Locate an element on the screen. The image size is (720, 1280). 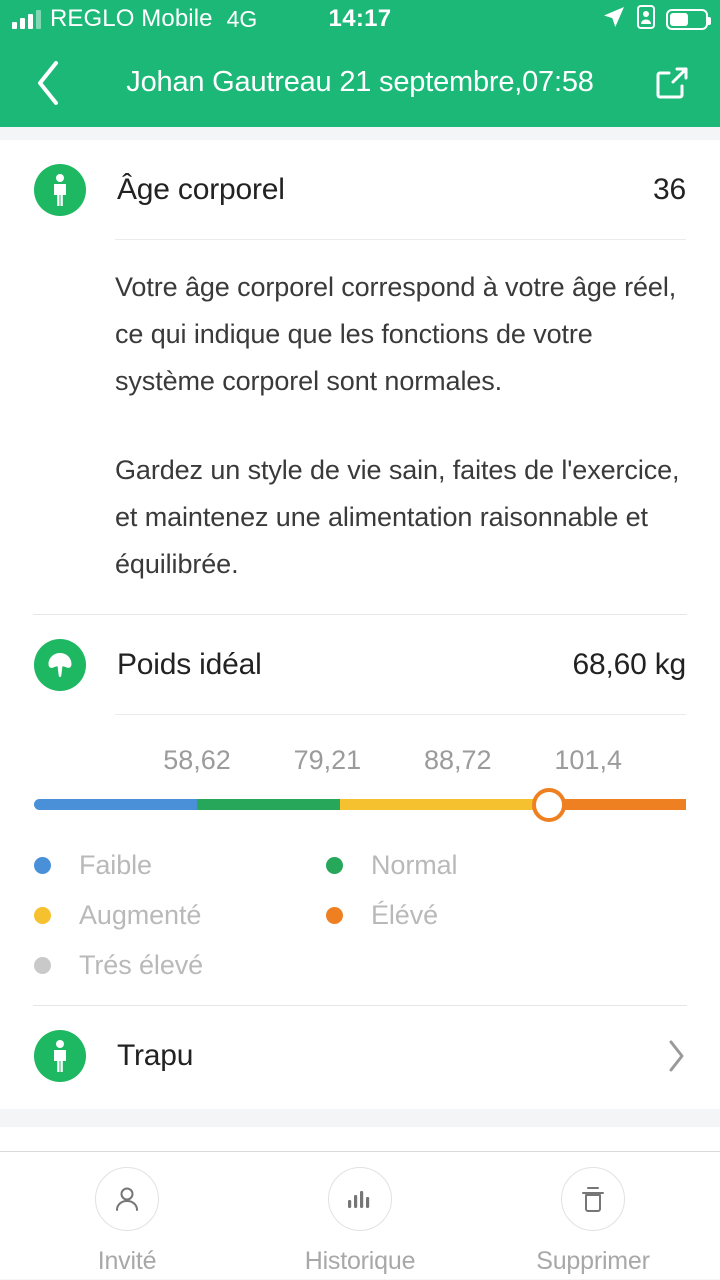
person-outline-icon is located at coordinates (127, 1199).